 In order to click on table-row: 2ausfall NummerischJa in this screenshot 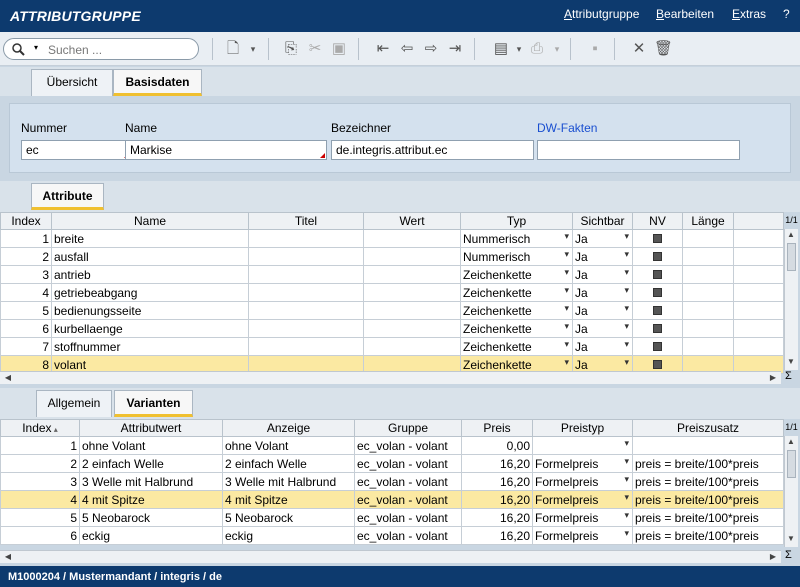, I will do `click(392, 256)`.